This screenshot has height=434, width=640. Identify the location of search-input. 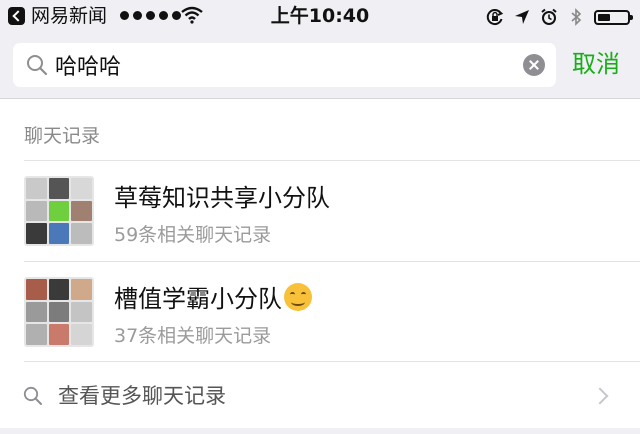
(285, 65).